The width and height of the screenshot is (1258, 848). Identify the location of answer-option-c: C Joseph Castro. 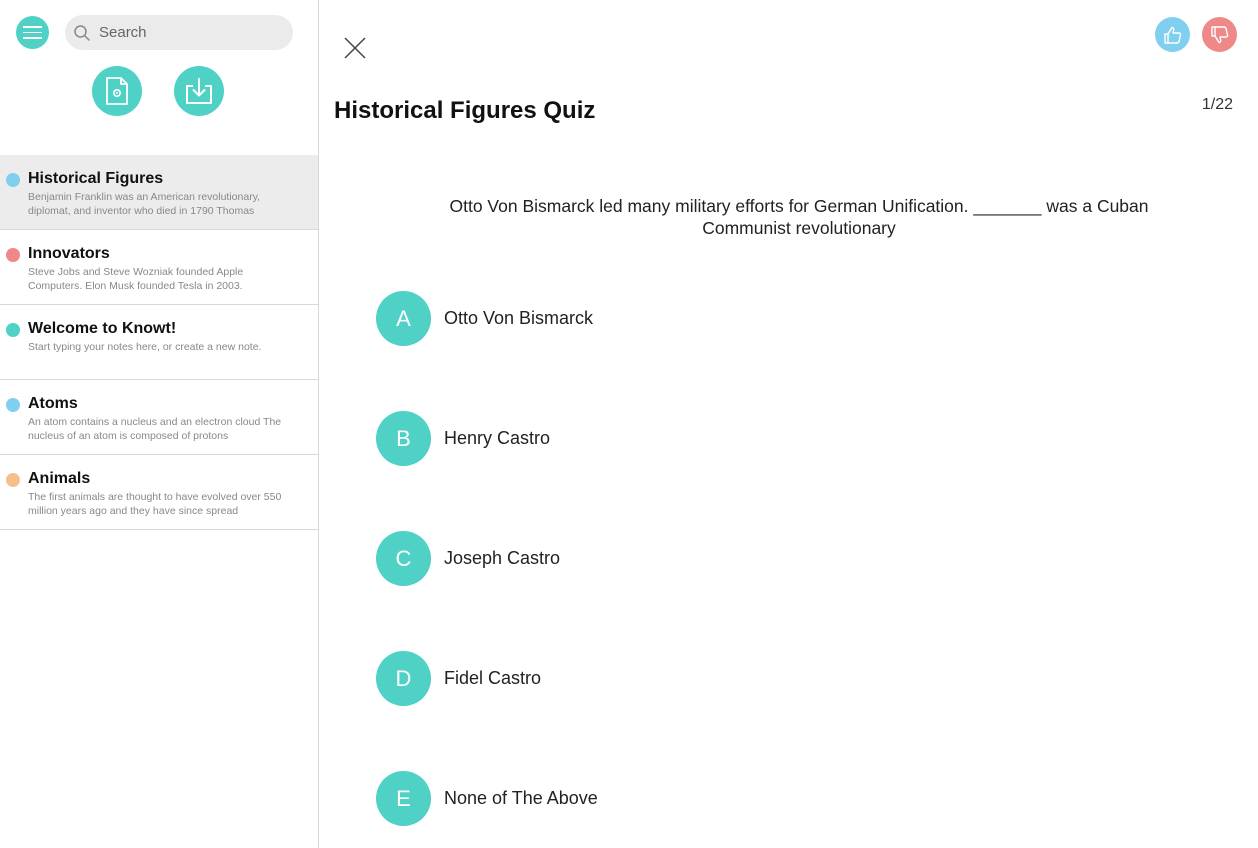
(468, 558).